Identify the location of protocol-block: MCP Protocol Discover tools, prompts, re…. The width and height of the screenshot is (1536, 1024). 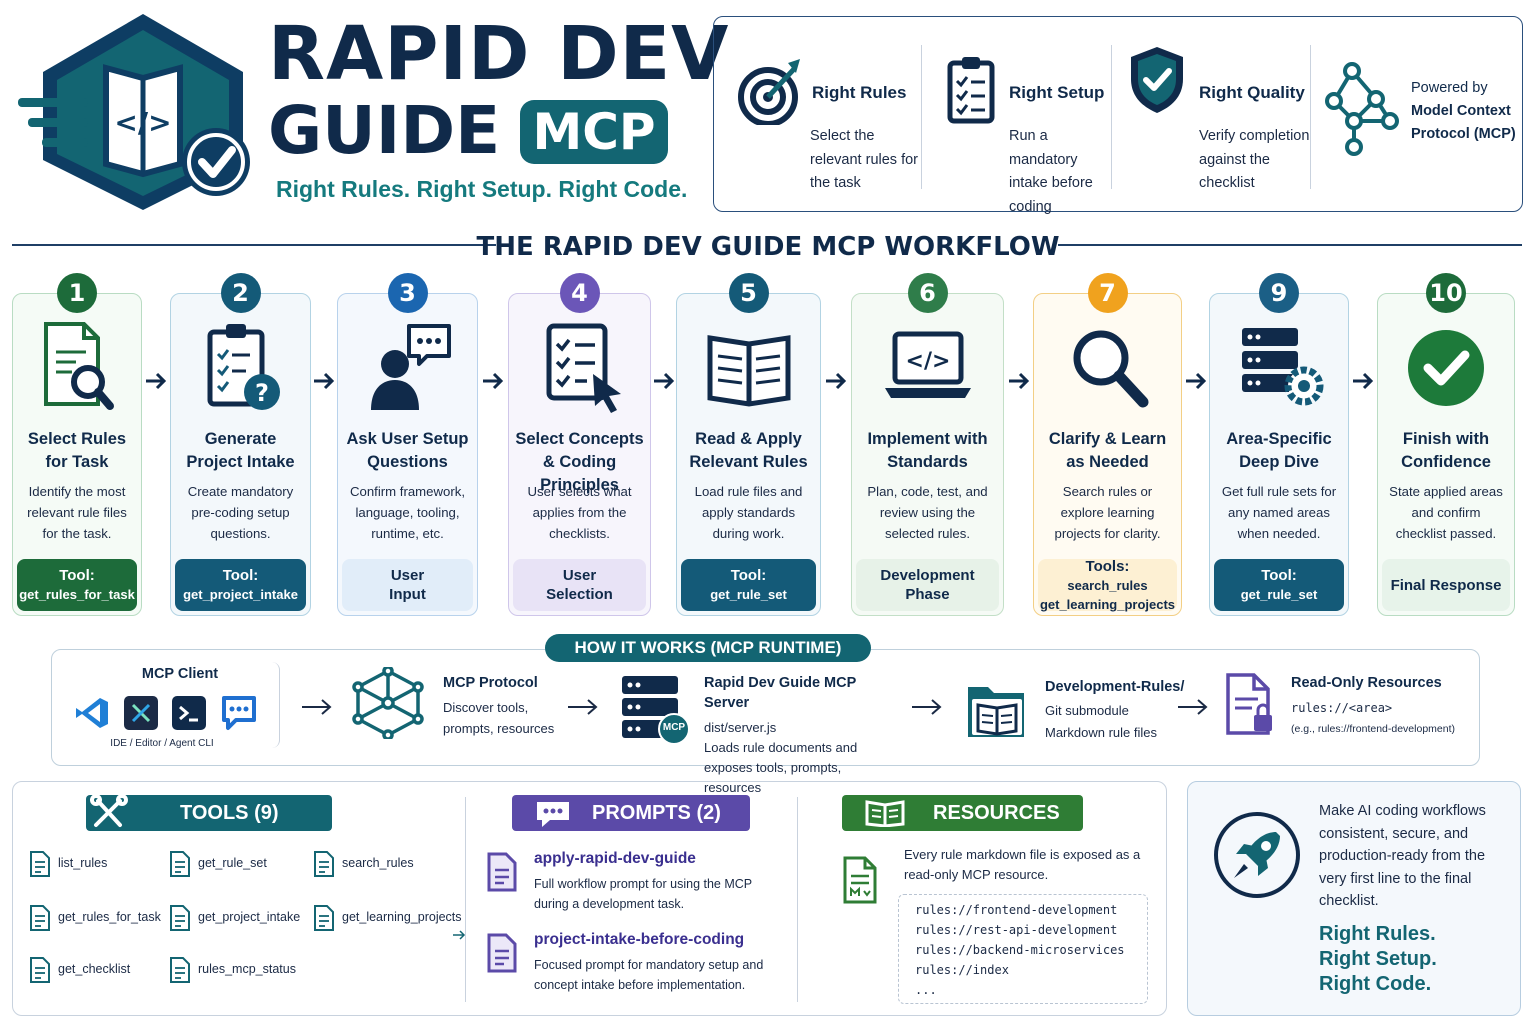
(505, 706).